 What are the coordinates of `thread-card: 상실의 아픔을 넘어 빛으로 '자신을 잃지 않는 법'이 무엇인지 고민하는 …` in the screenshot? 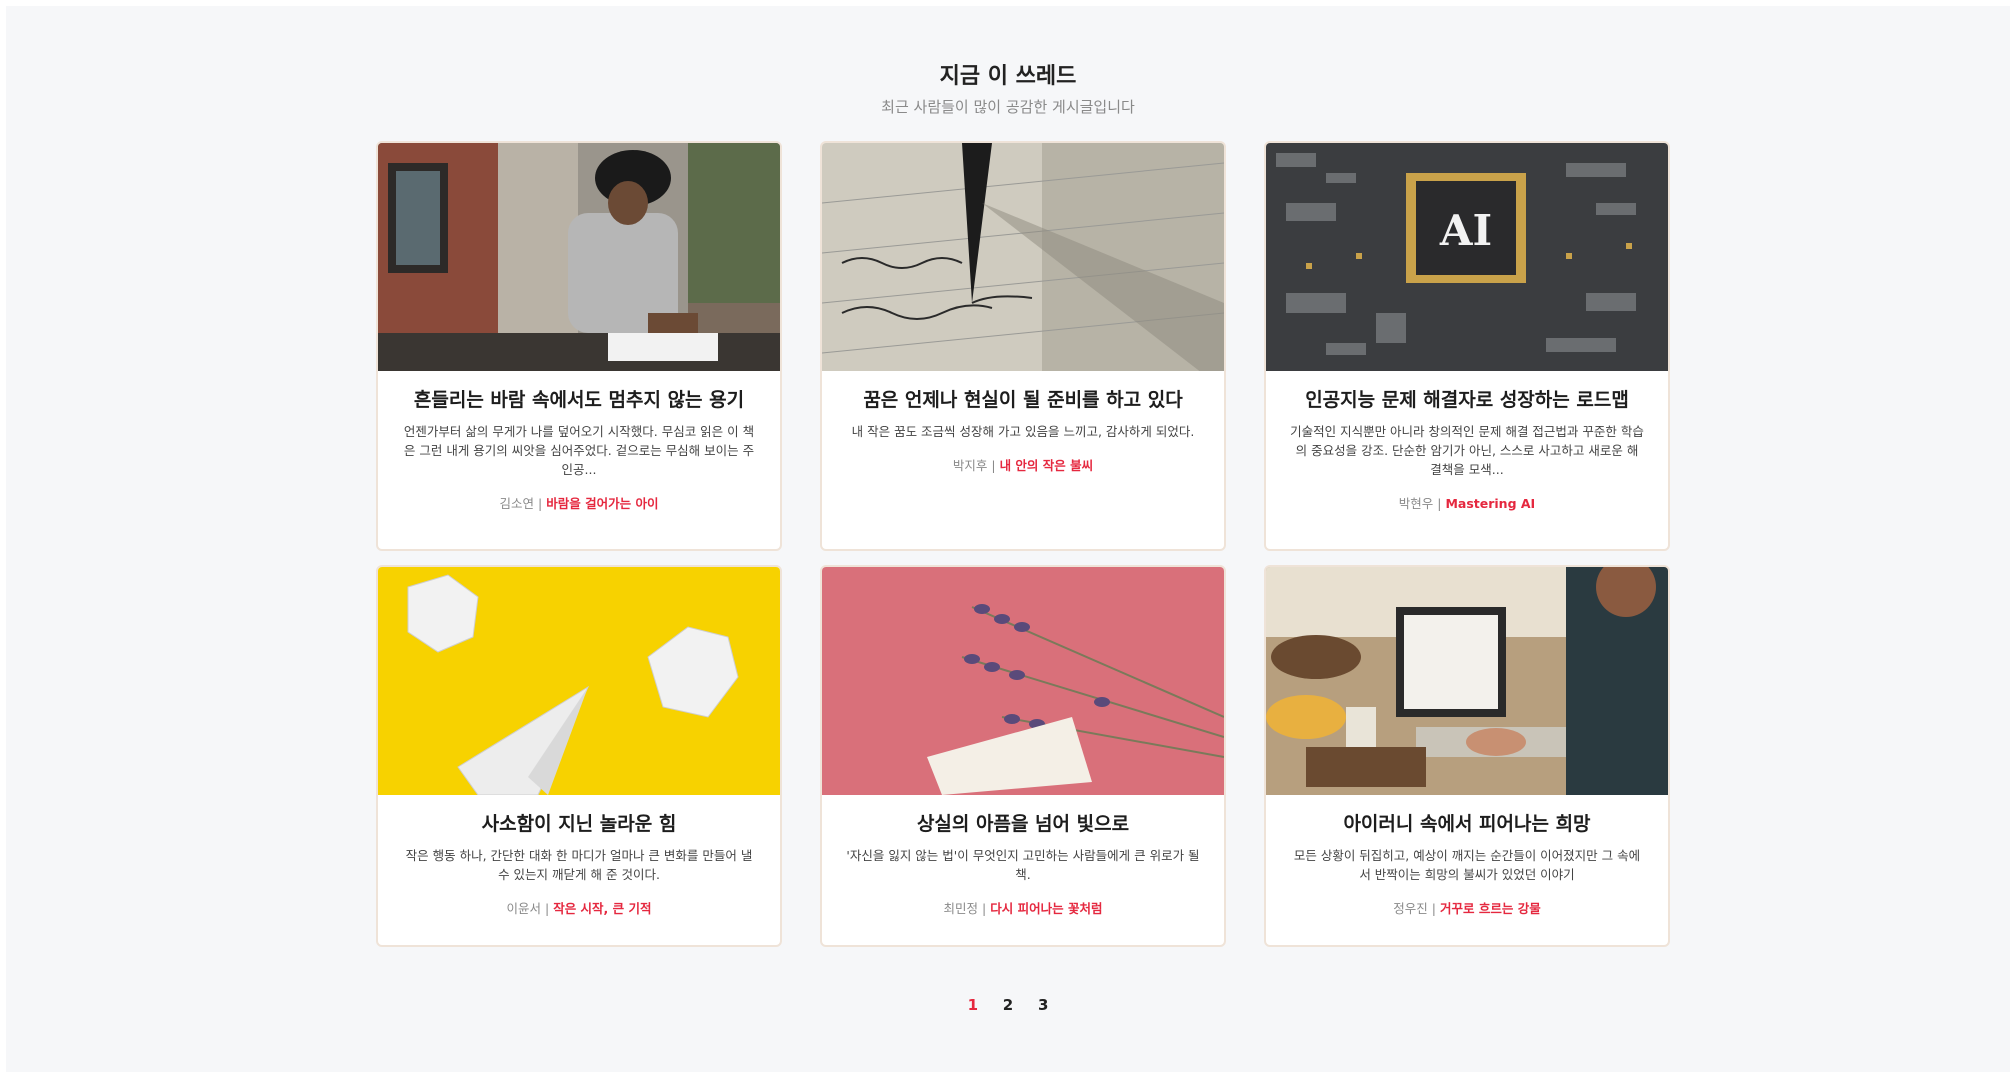 It's located at (1023, 756).